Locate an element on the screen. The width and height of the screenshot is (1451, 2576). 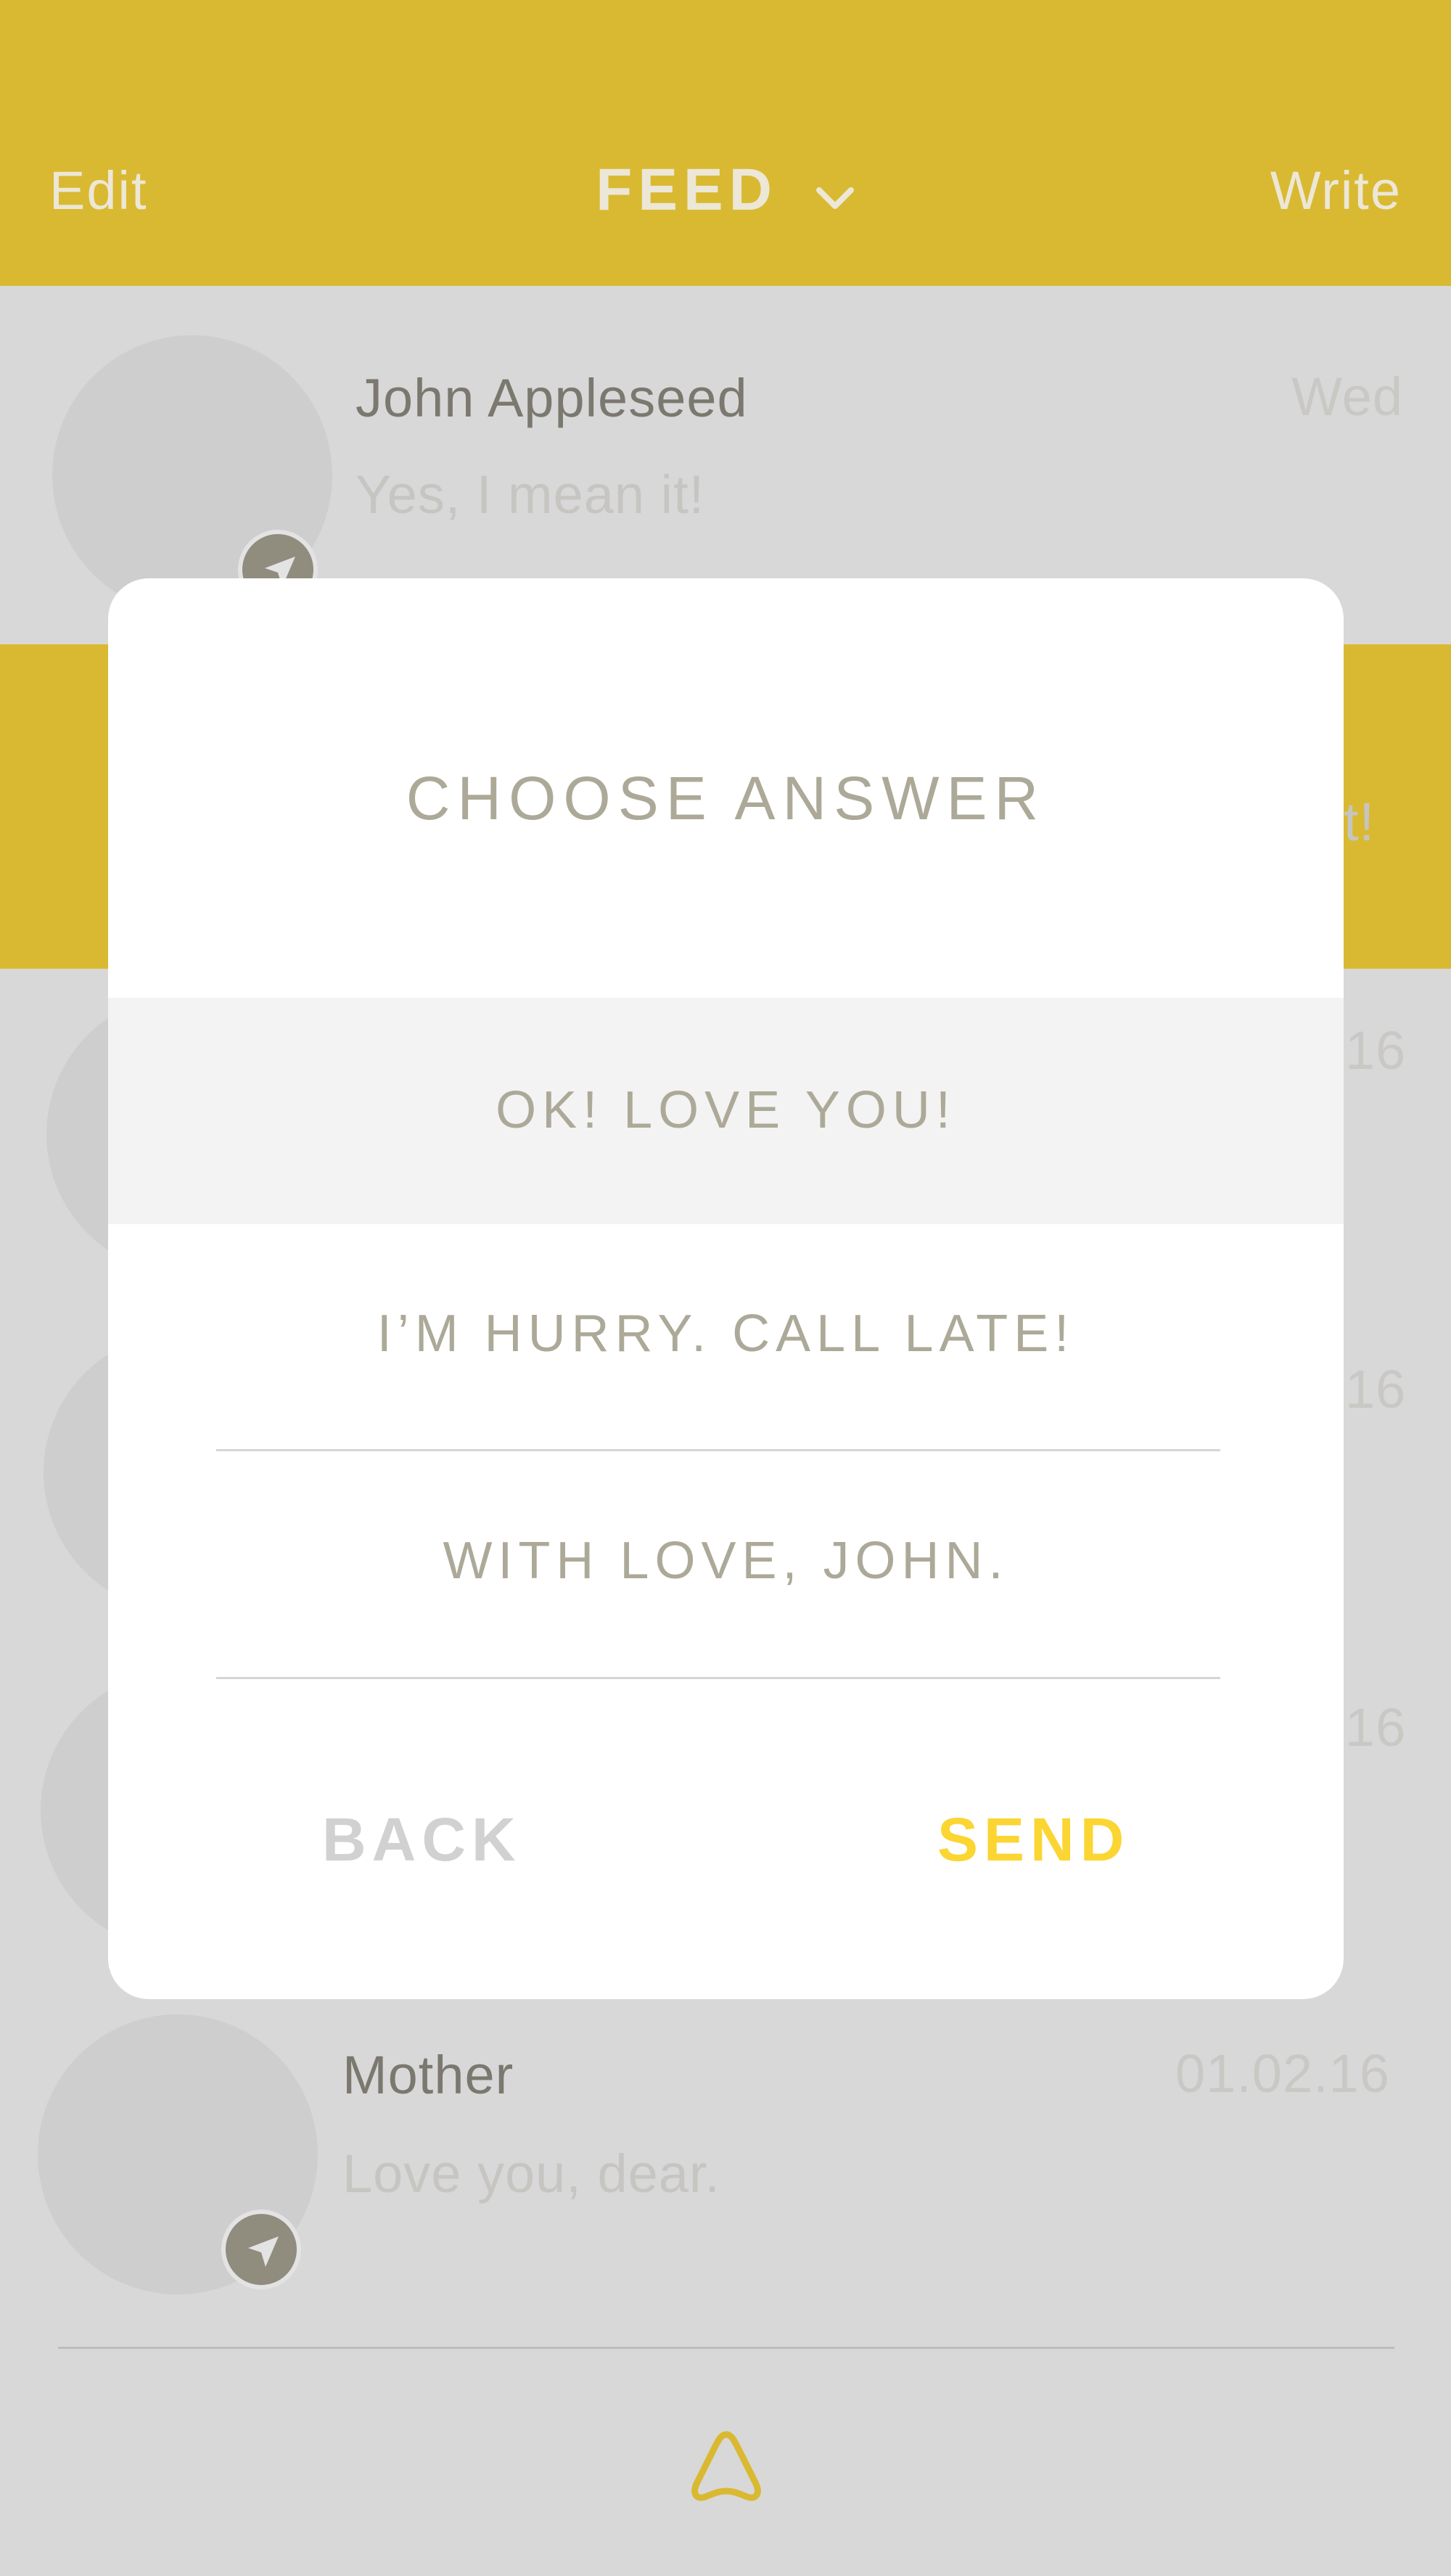
feed-row-mother: Mother Love you, dear. 01.02.16 is located at coordinates (725, 2173).